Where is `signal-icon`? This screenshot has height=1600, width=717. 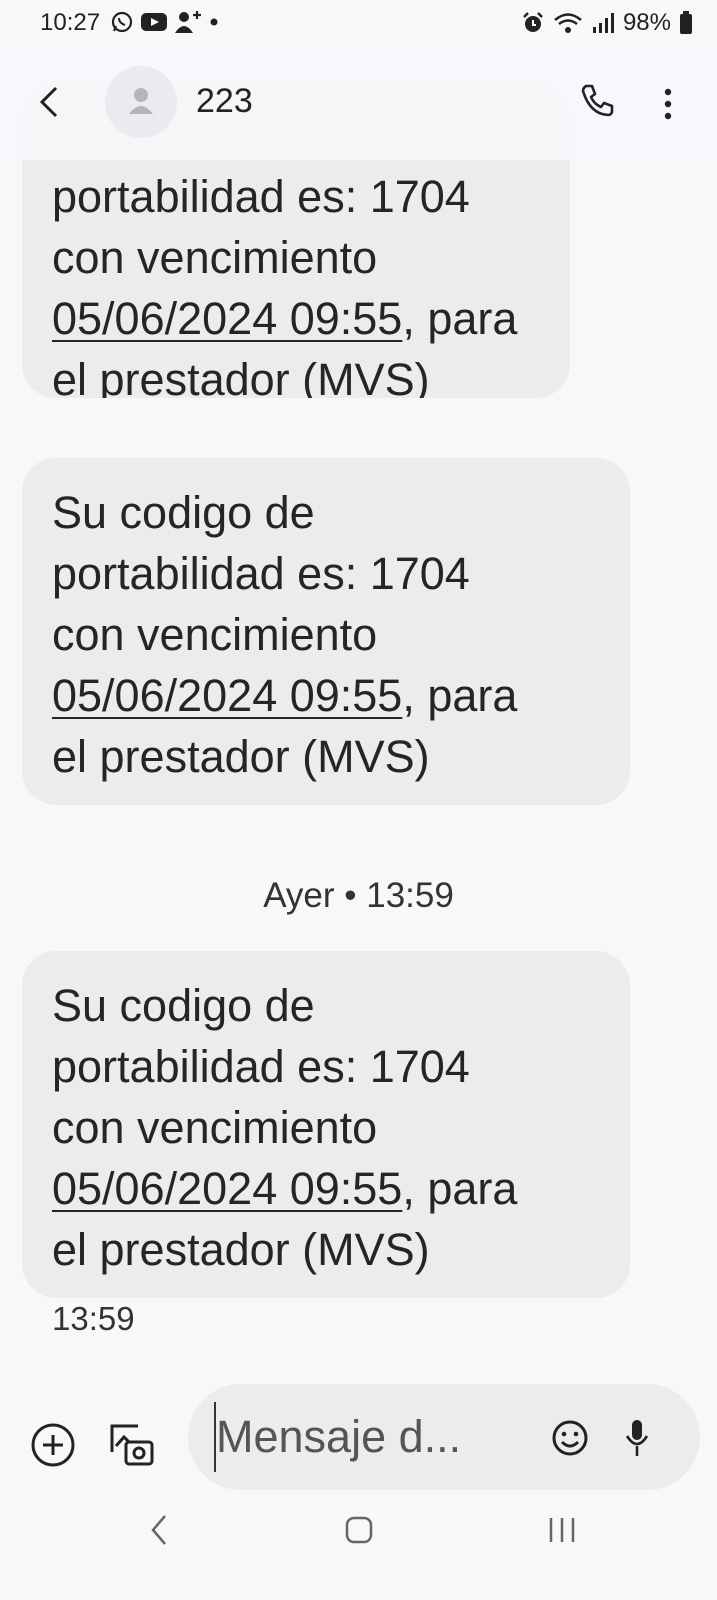 signal-icon is located at coordinates (603, 23).